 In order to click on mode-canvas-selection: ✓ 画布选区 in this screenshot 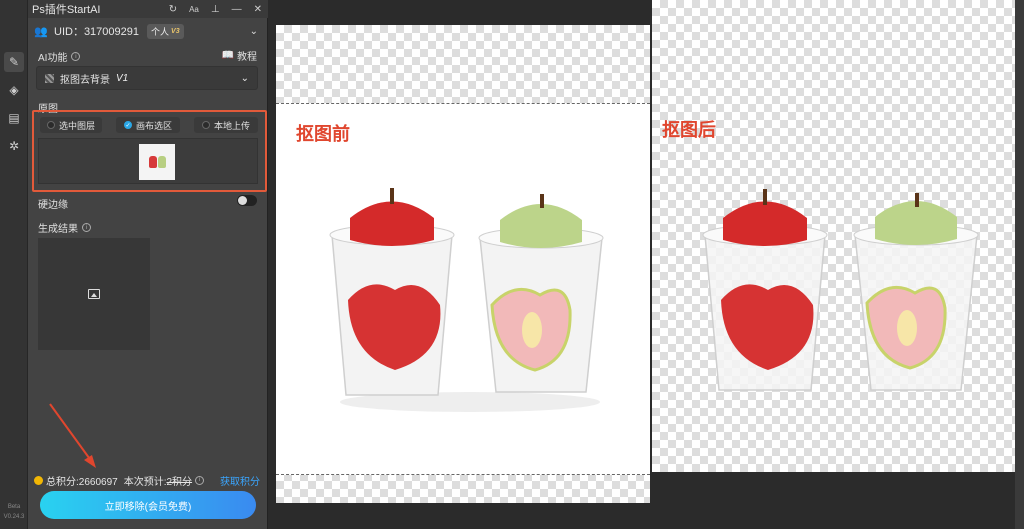, I will do `click(148, 125)`.